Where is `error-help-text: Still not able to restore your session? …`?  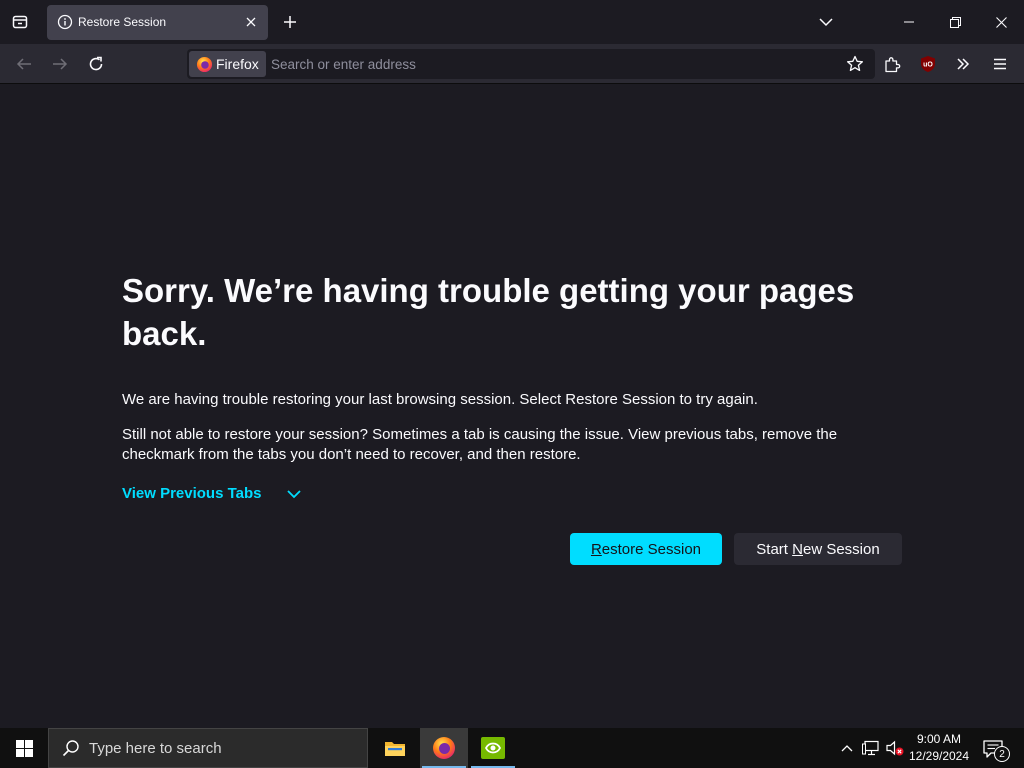
error-help-text: Still not able to restore your session? … is located at coordinates (480, 444).